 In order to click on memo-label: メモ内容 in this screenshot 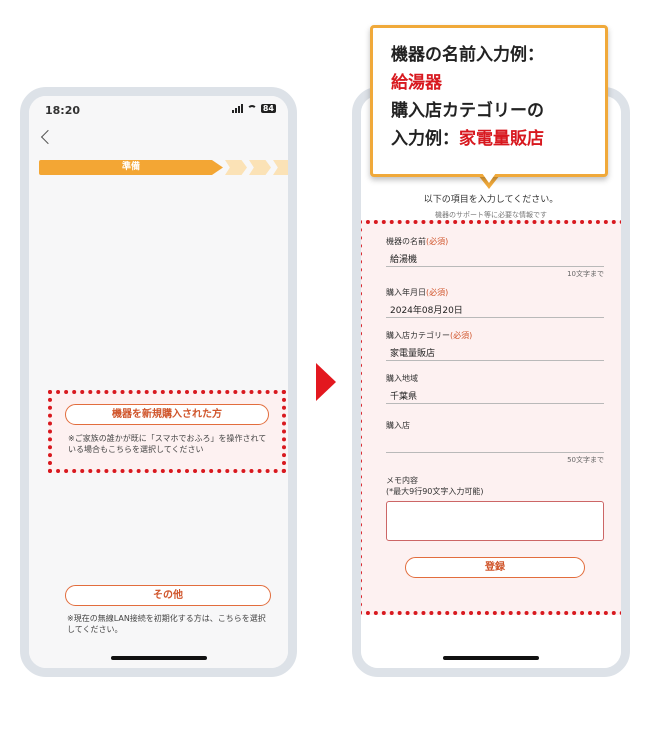, I will do `click(402, 480)`.